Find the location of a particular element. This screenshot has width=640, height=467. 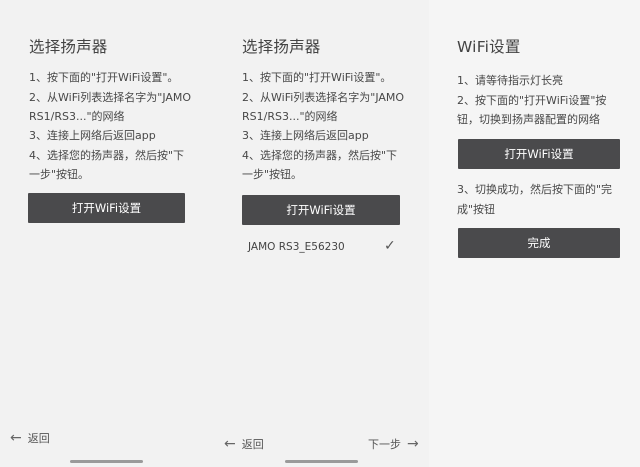

instruction-line: 成"按钮 is located at coordinates (476, 209).